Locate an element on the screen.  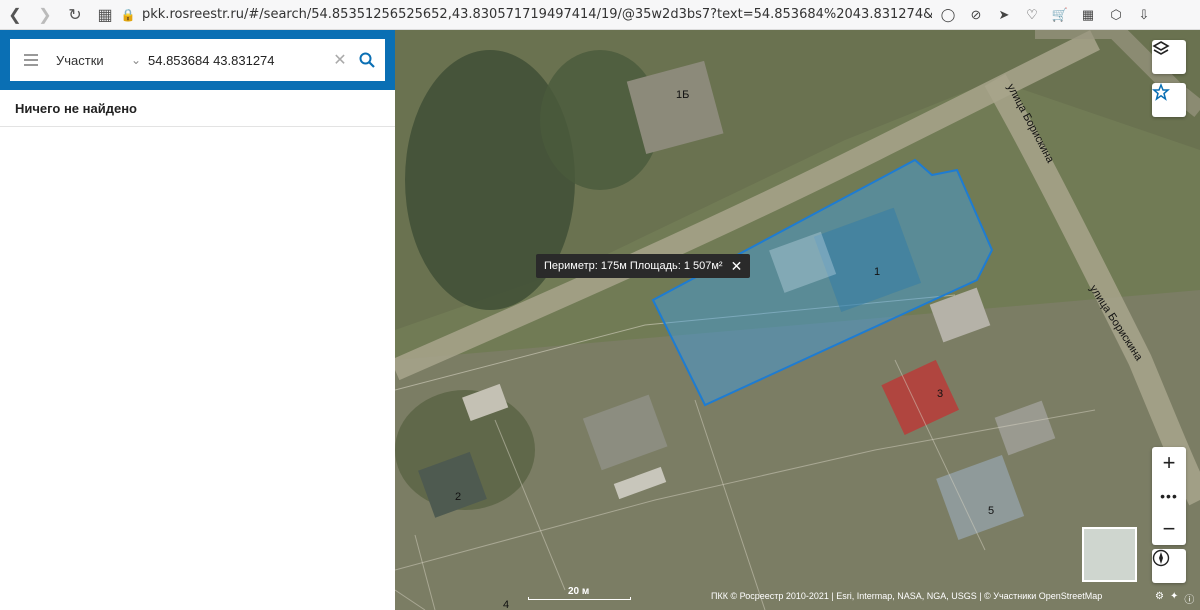
zoom-controls: + ••• − is located at coordinates (1169, 496).